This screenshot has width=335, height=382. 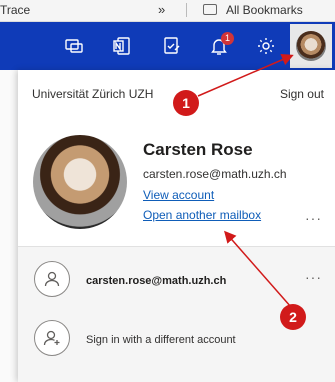 What do you see at coordinates (172, 46) in the screenshot?
I see `to-do-icon` at bounding box center [172, 46].